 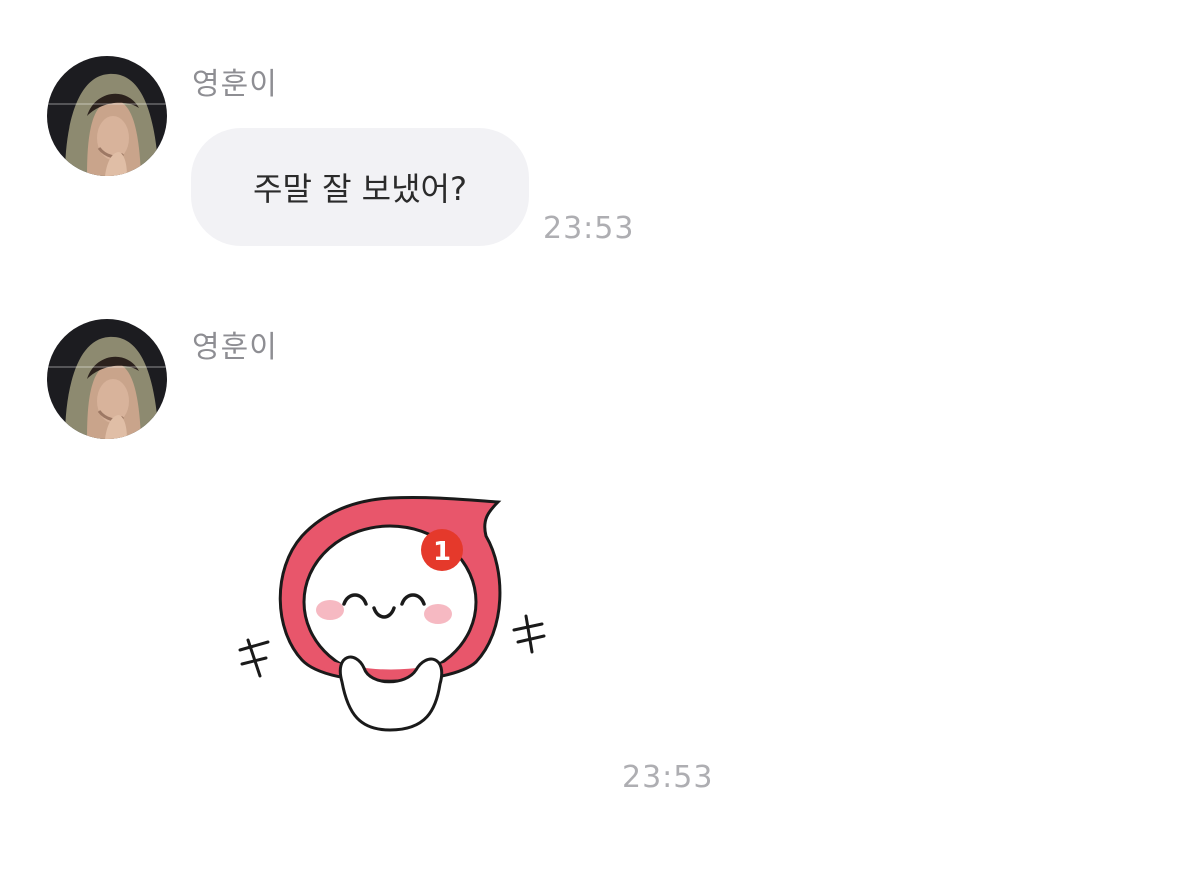 I want to click on notification-badge: 1, so click(x=442, y=552).